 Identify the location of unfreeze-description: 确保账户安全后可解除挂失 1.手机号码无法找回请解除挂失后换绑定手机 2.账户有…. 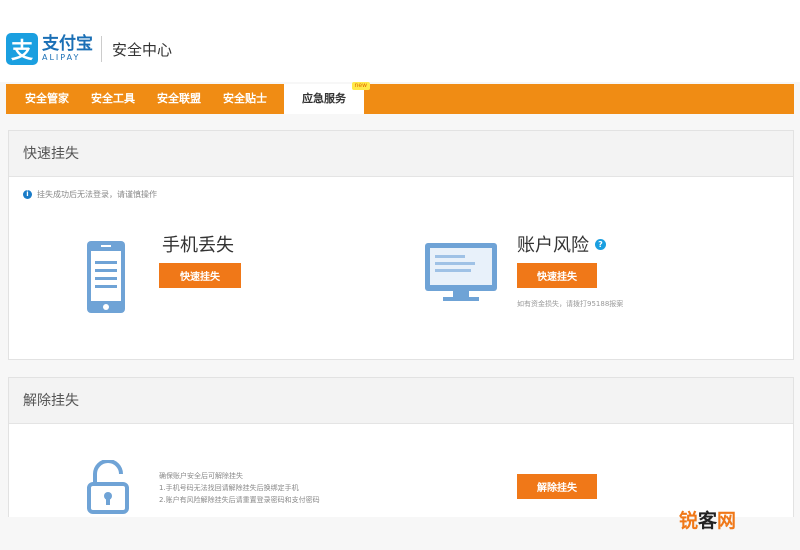
(239, 488).